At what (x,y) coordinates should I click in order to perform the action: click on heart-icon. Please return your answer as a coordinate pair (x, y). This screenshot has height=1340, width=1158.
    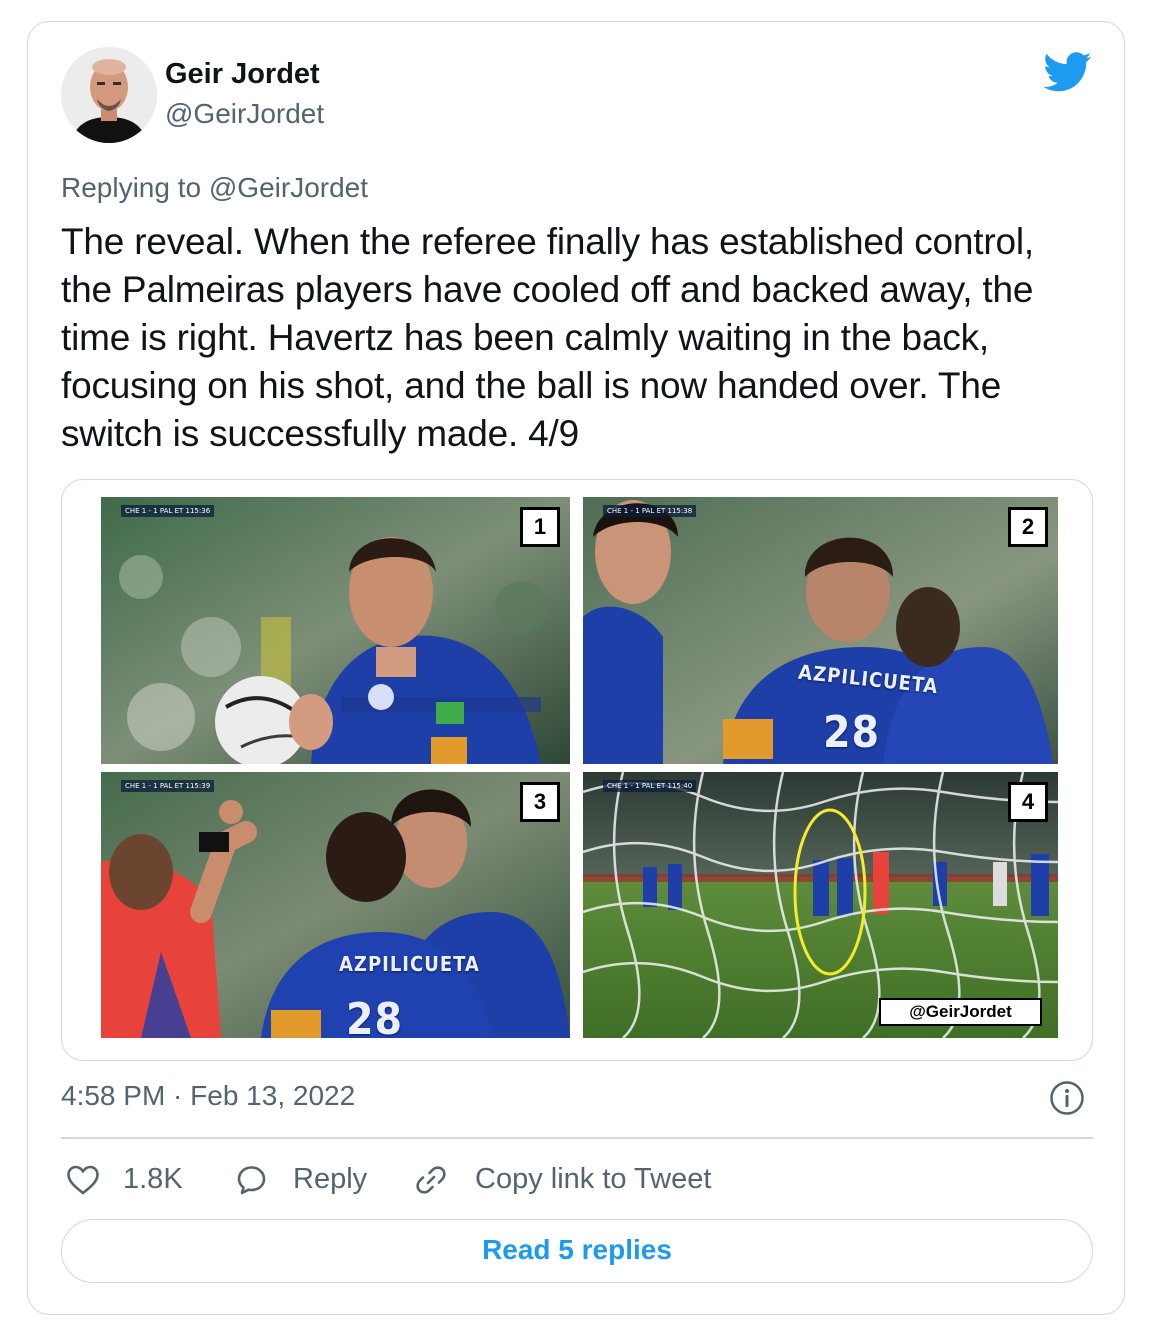
    Looking at the image, I should click on (83, 1180).